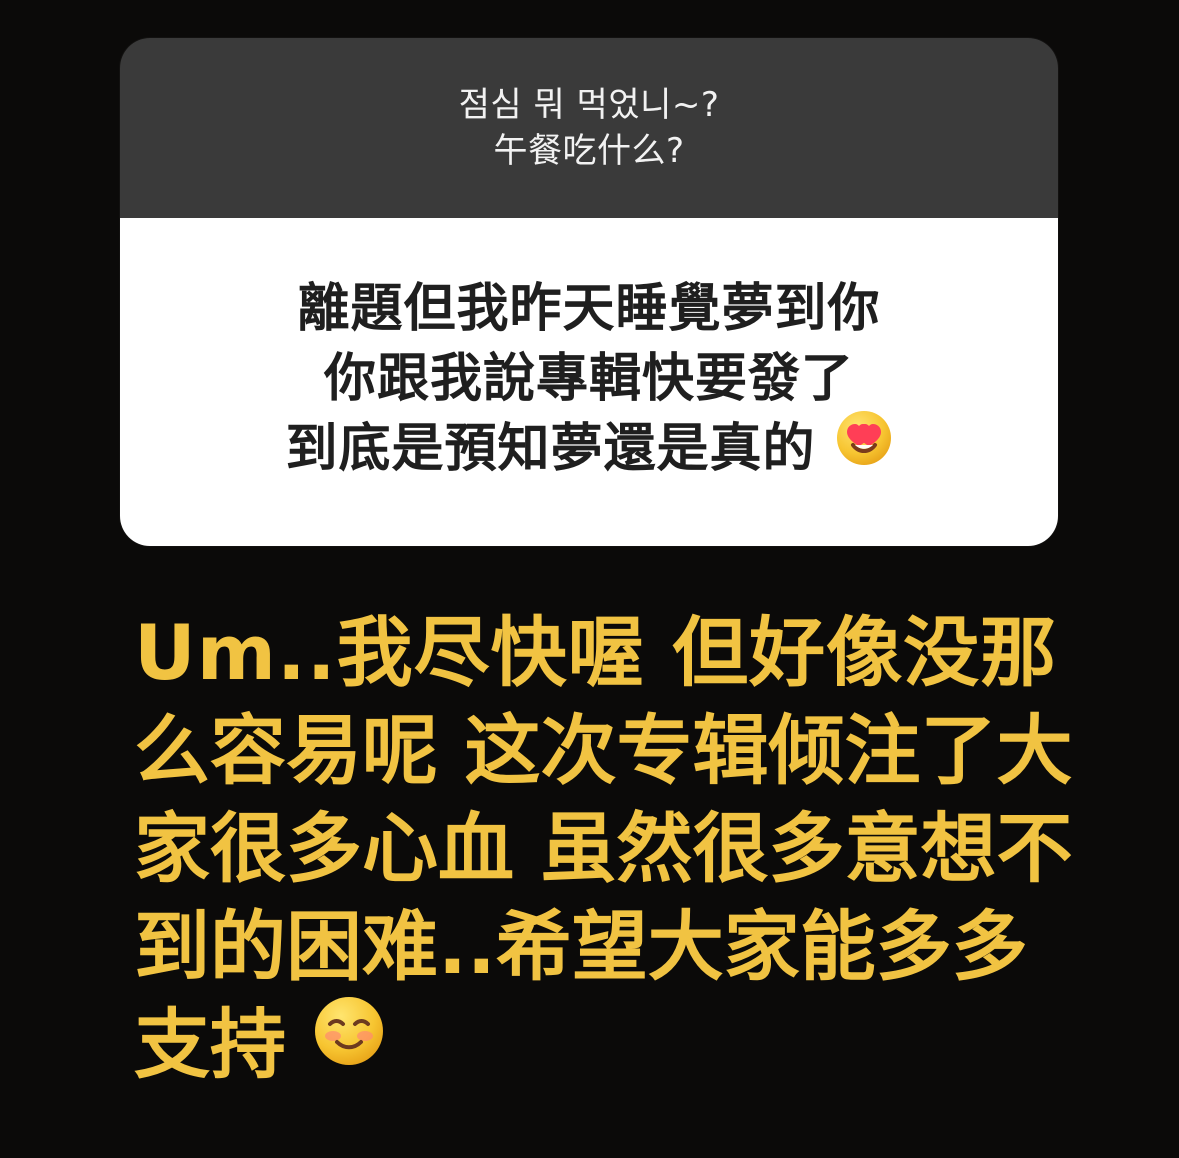  I want to click on question-header: 점심 뭐 먹었니~? 午餐吃什么?, so click(589, 128).